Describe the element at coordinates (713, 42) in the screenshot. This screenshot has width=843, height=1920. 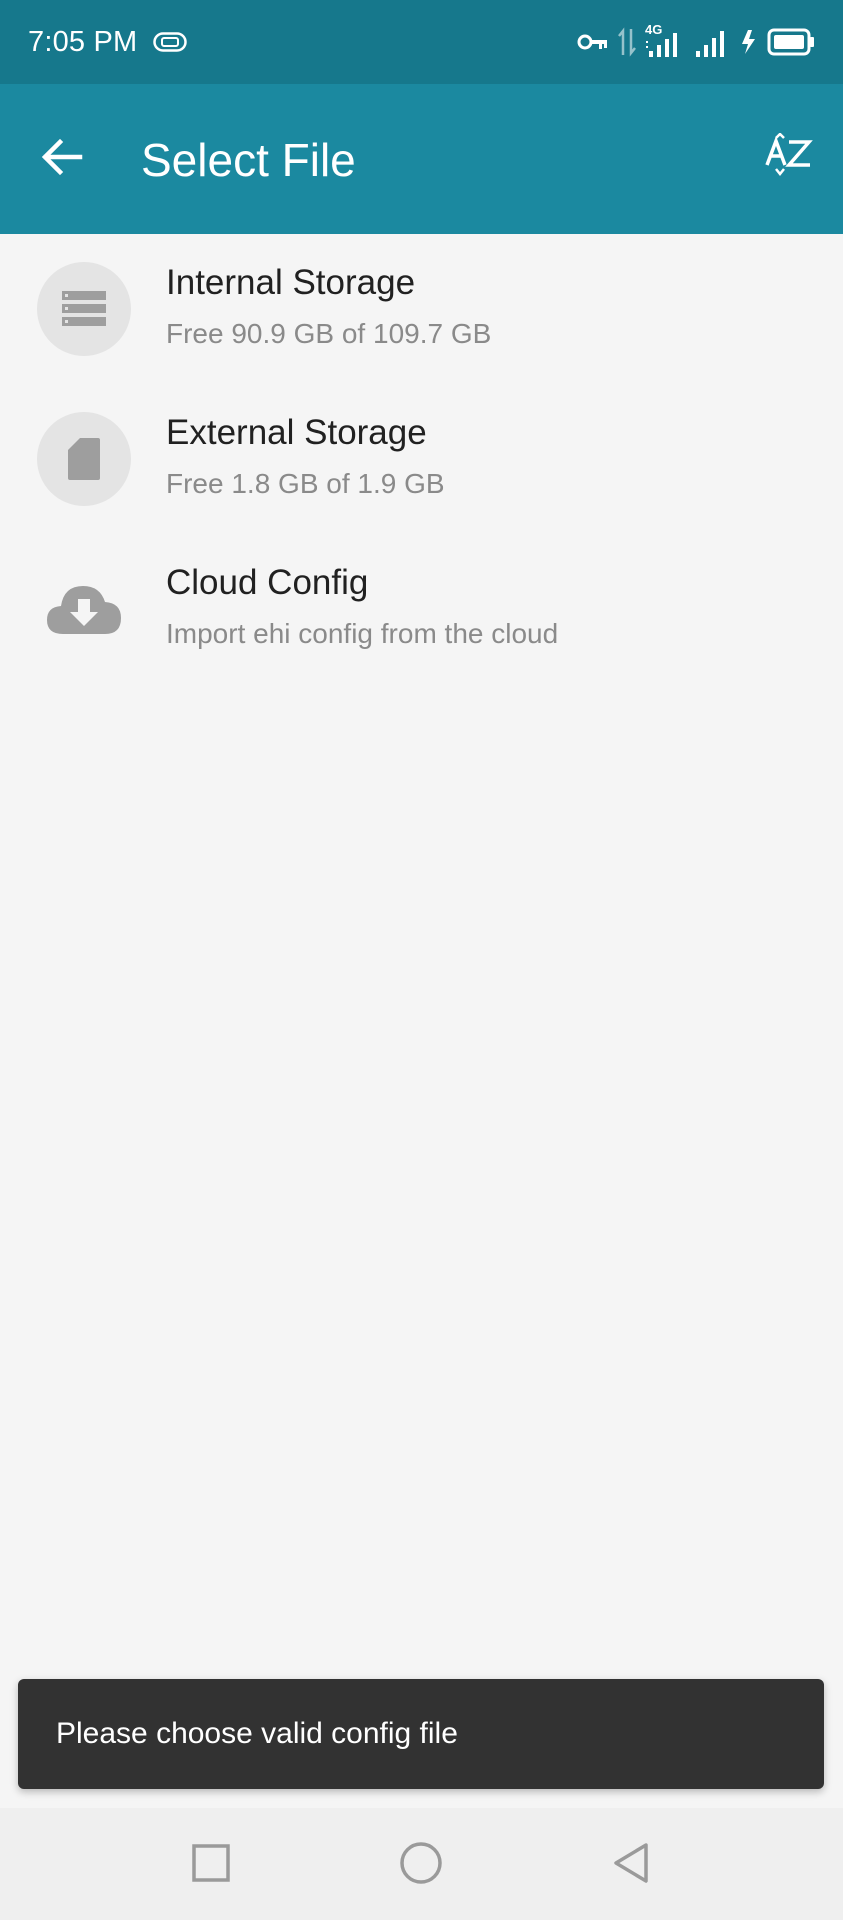
I see `signal-icon` at that location.